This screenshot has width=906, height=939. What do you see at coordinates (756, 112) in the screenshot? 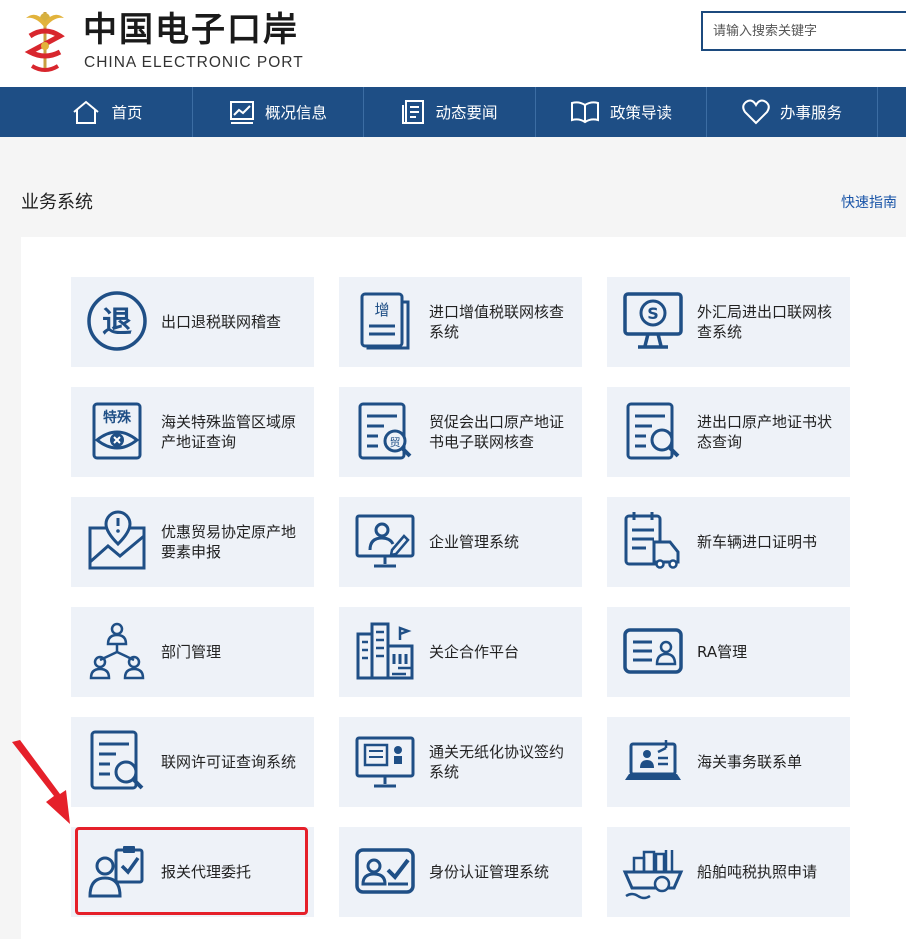
I see `heart-icon` at bounding box center [756, 112].